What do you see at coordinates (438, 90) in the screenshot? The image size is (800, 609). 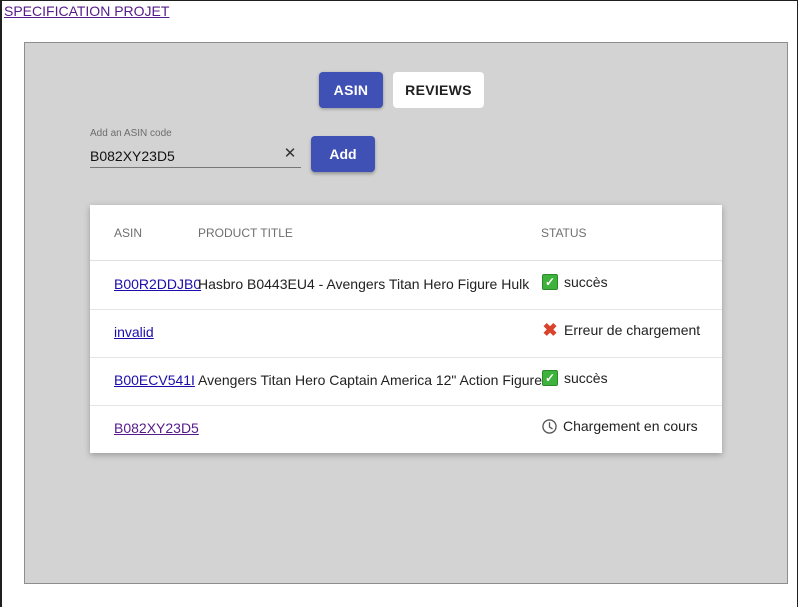 I see `tab-reviews: REVIEWS` at bounding box center [438, 90].